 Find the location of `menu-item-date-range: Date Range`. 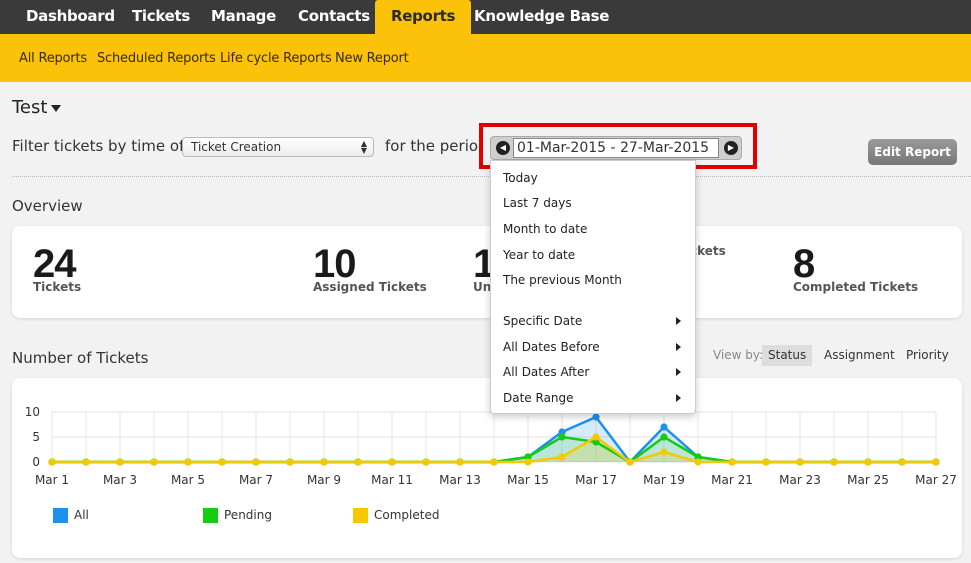

menu-item-date-range: Date Range is located at coordinates (594, 398).